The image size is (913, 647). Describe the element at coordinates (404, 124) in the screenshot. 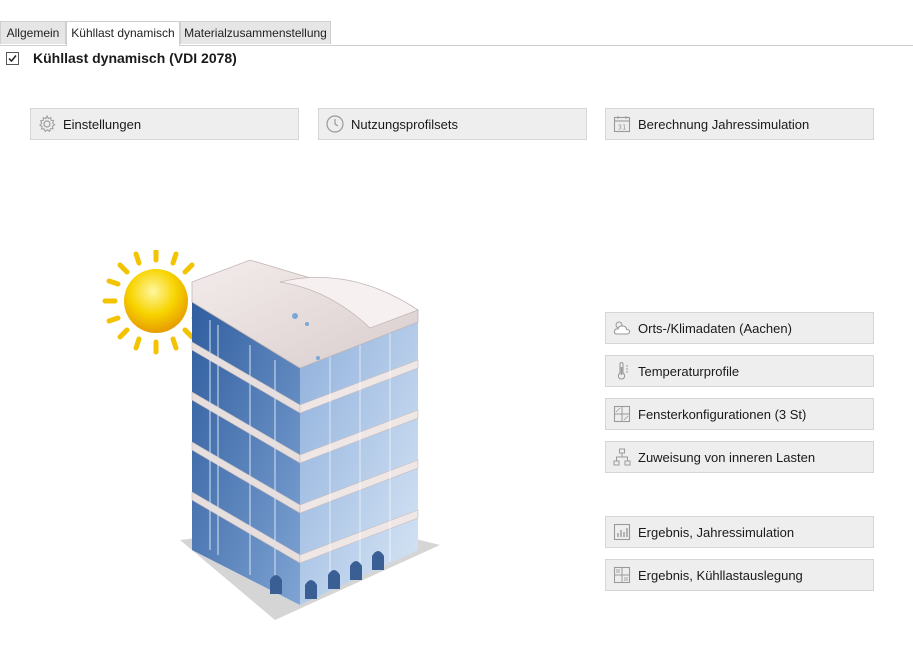

I see `nutzungsprofilsets-label: Nutzungsprofilsets` at that location.